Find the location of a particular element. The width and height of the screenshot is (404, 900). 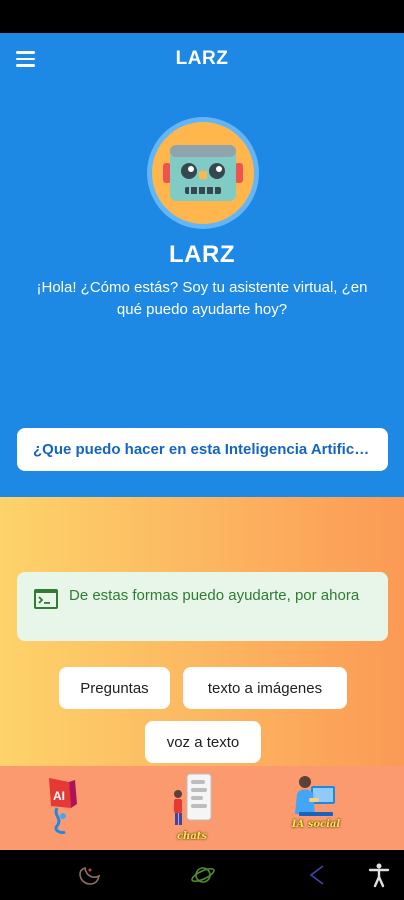

ai-figure-icon: AI is located at coordinates (63, 806).